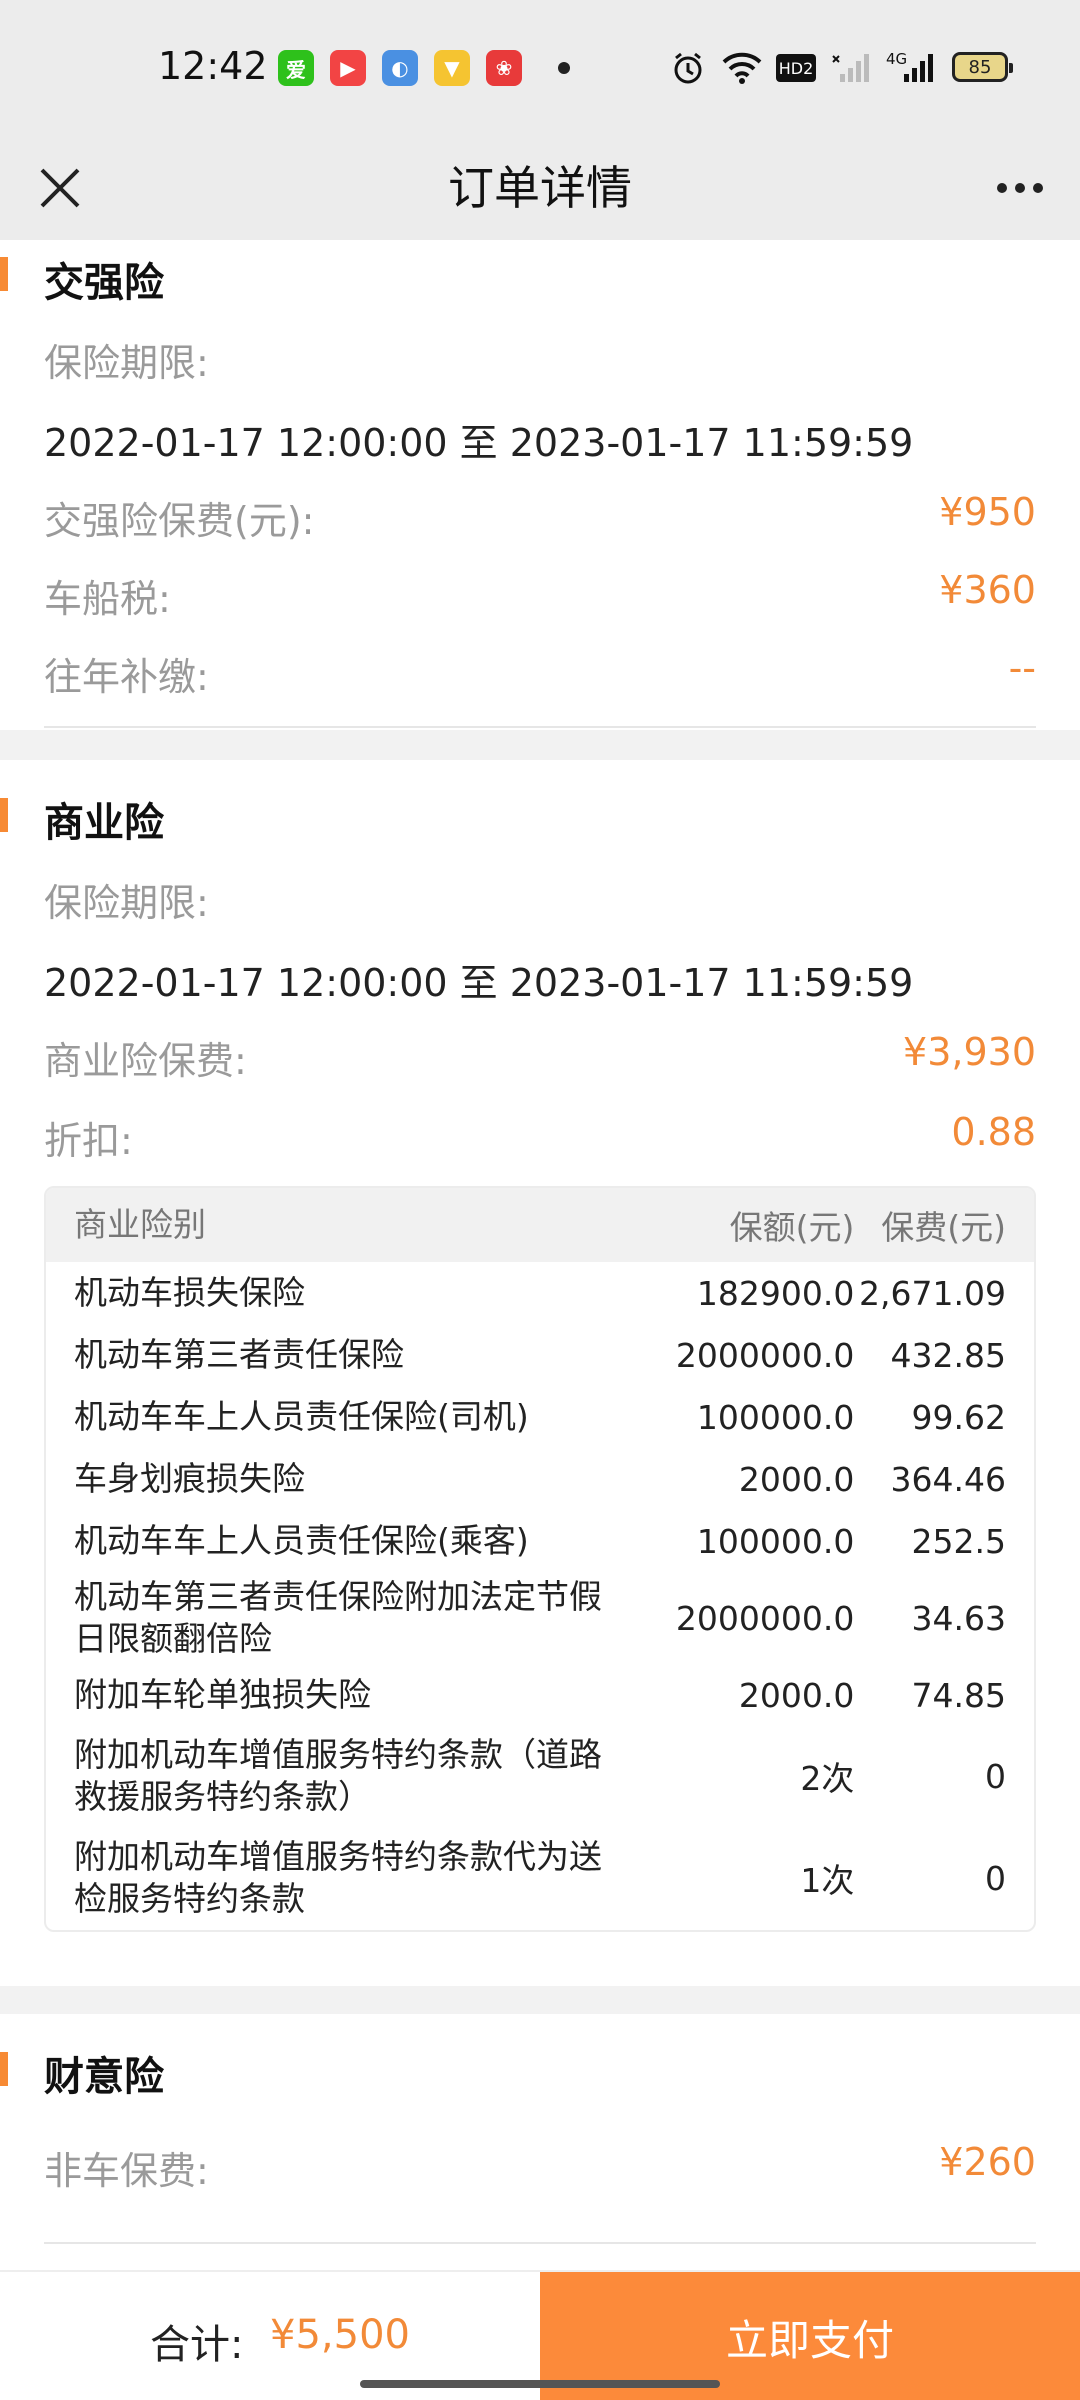  Describe the element at coordinates (189, 1292) in the screenshot. I see `coverage-name: 机动车损失保险` at that location.